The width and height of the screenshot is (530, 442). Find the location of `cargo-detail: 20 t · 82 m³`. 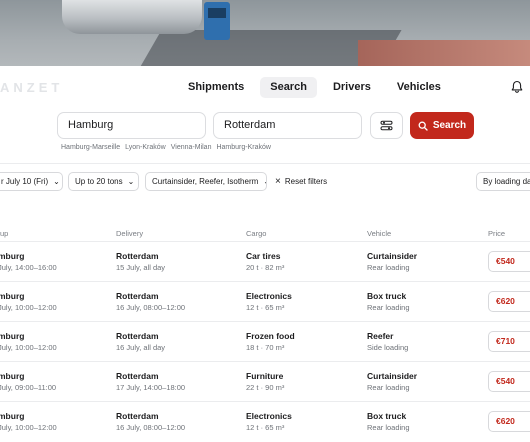

cargo-detail: 20 t · 82 m³ is located at coordinates (265, 267).